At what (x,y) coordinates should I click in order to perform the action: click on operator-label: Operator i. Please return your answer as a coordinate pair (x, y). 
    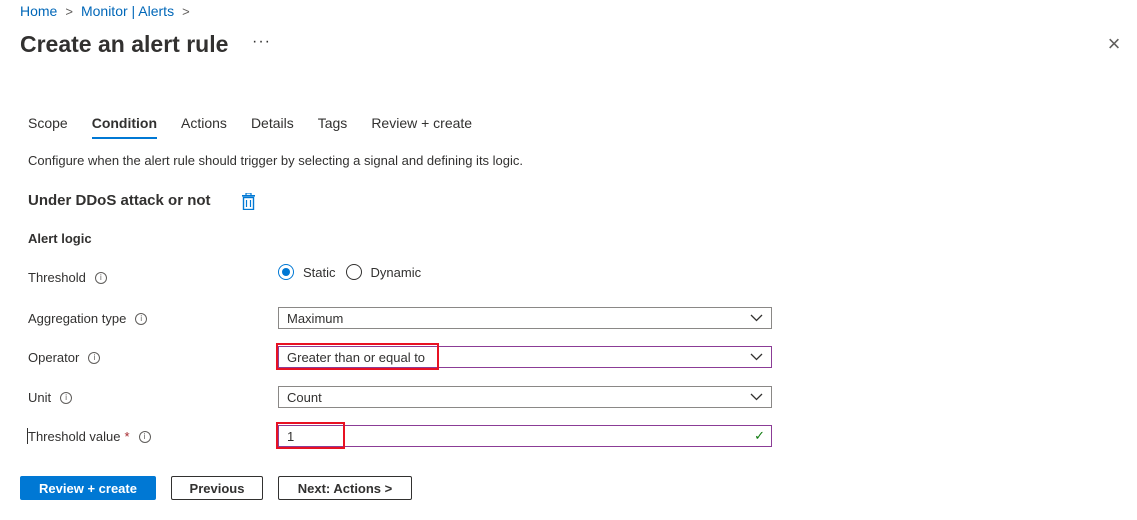
    Looking at the image, I should click on (64, 357).